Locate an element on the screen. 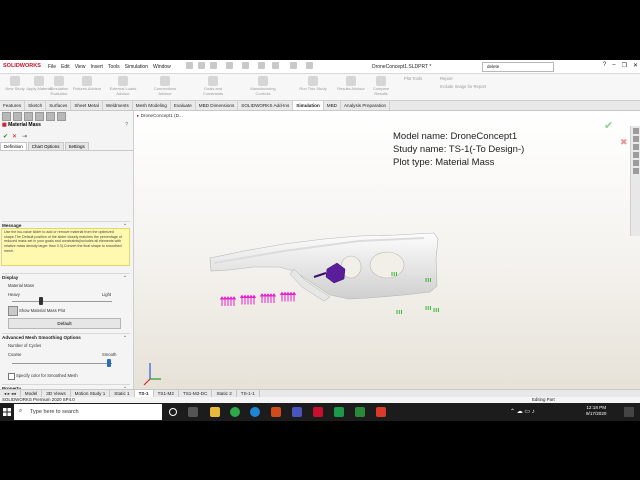  specify-color-checkbox is located at coordinates (11, 376).